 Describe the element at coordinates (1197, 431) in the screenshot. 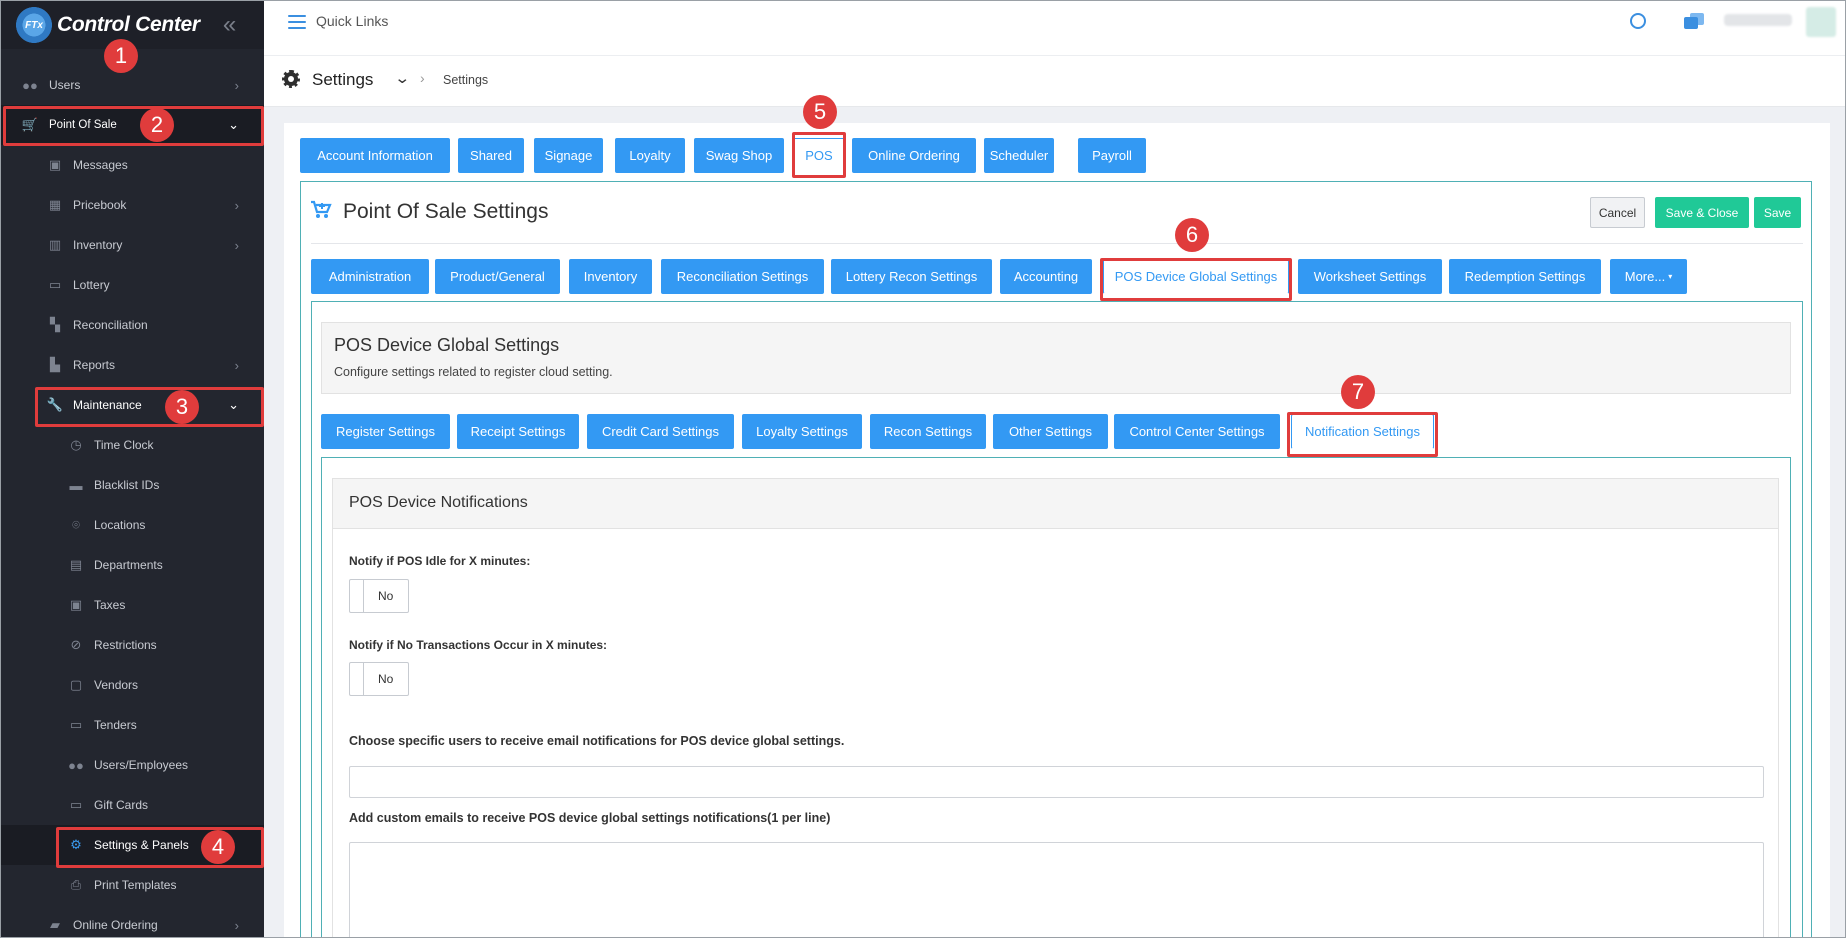

I see `tab-control-center-settings: Control Center Settings` at that location.